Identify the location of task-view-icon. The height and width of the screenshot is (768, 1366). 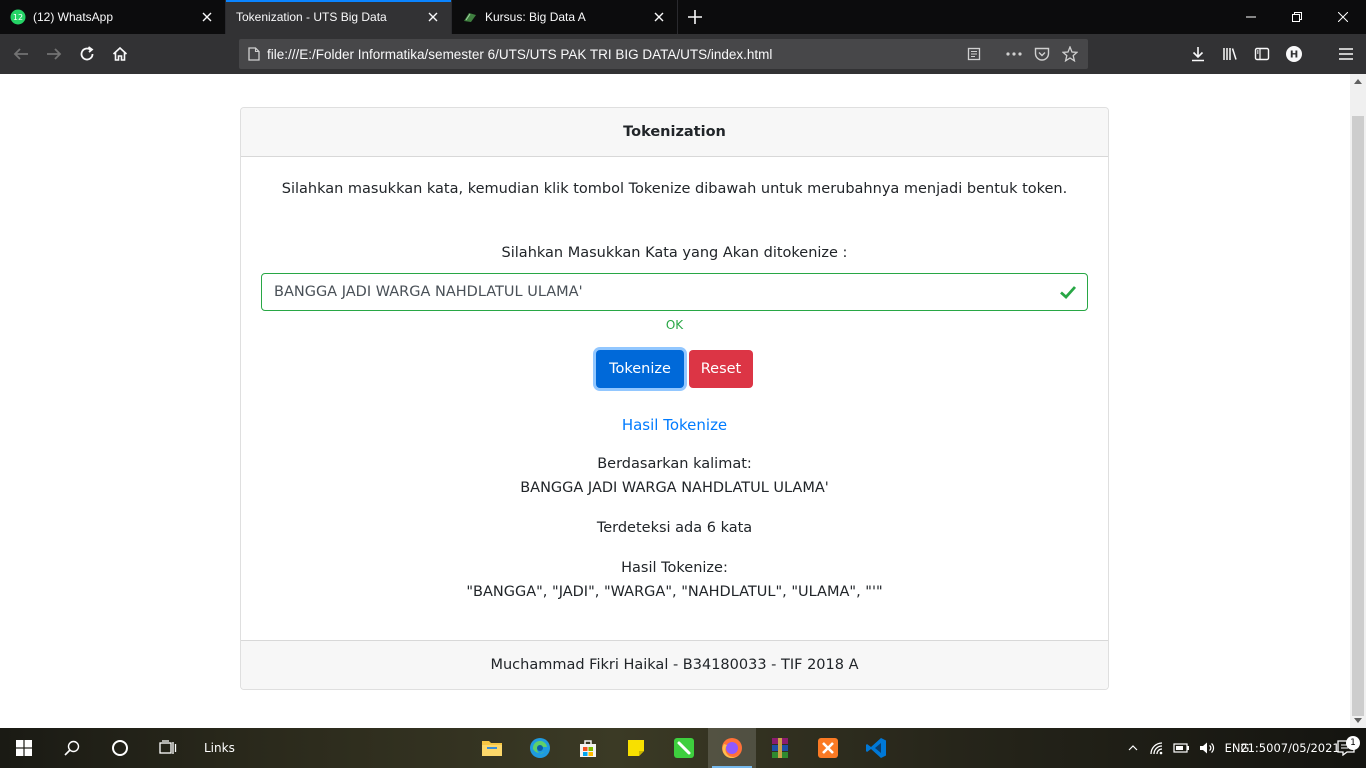
(168, 747).